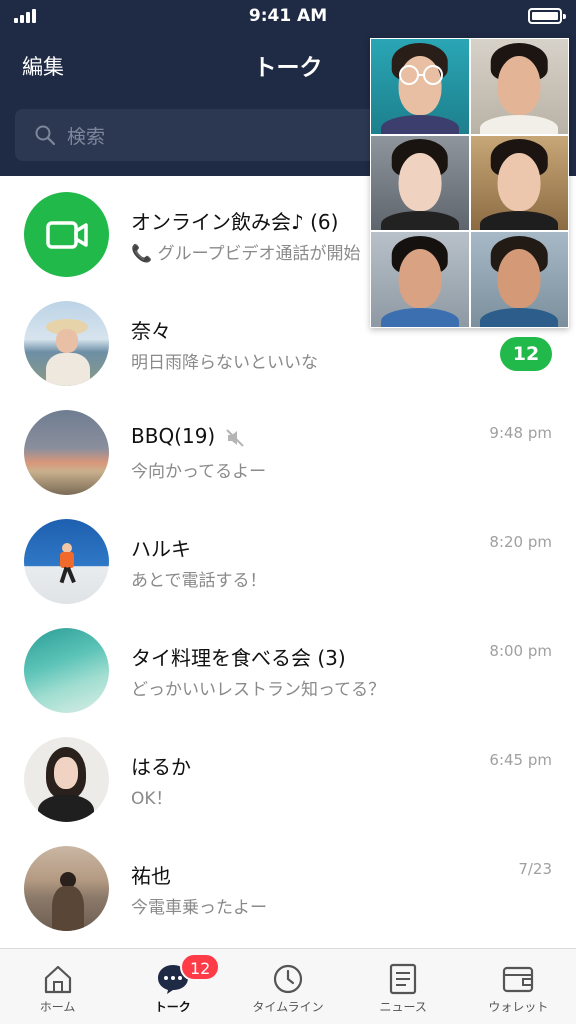 The height and width of the screenshot is (1024, 576). Describe the element at coordinates (45, 135) in the screenshot. I see `search-icon` at that location.